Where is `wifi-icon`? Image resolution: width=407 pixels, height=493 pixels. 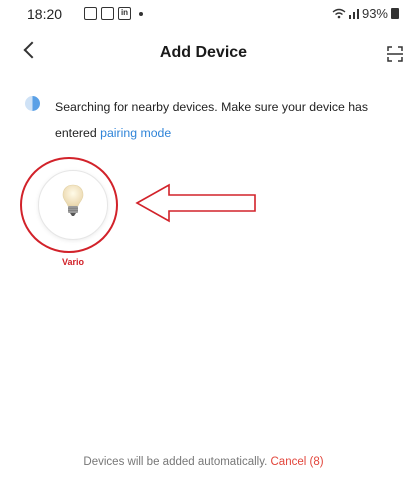
wifi-icon is located at coordinates (339, 13).